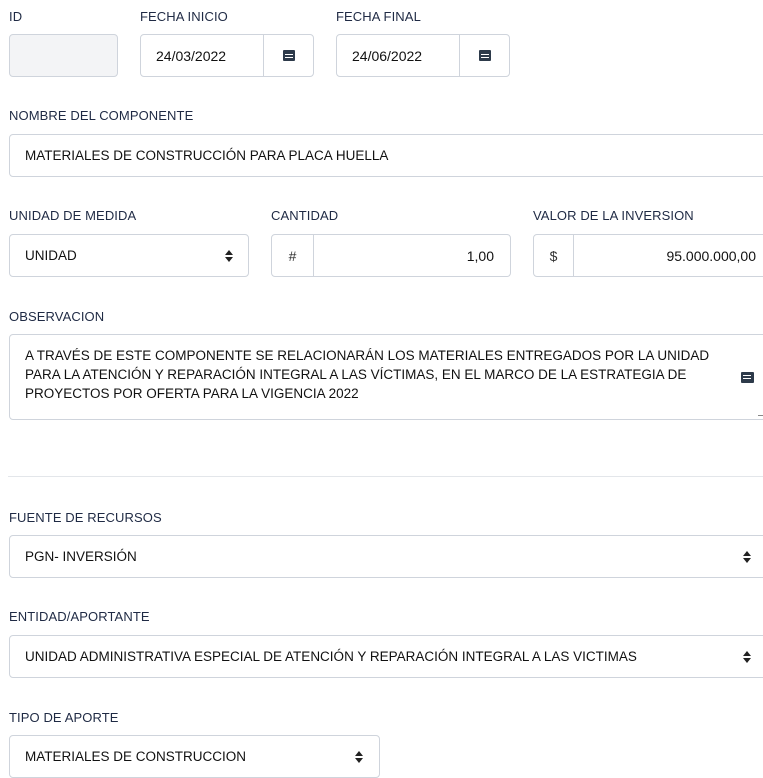  Describe the element at coordinates (191, 56) in the screenshot. I see `fecha-inicio-value: 24/03/2022` at that location.